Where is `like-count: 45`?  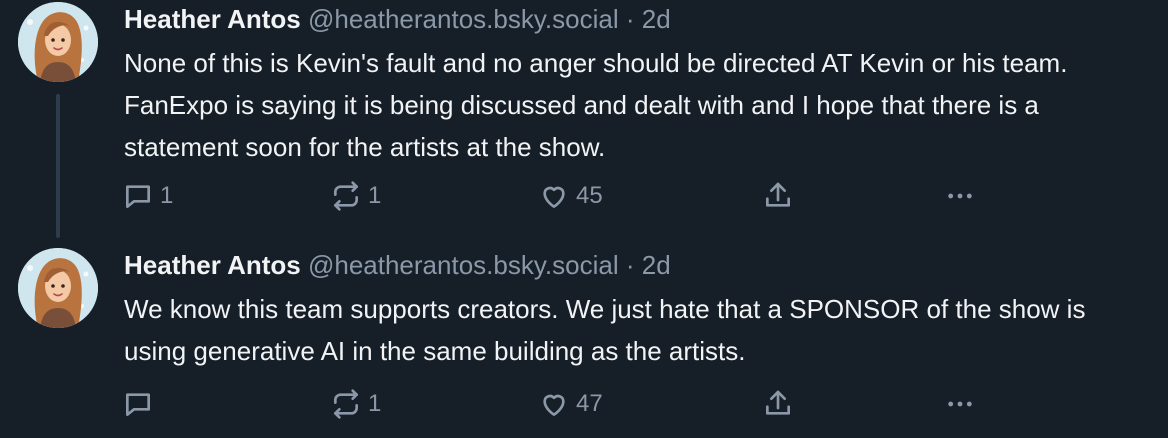 like-count: 45 is located at coordinates (589, 195).